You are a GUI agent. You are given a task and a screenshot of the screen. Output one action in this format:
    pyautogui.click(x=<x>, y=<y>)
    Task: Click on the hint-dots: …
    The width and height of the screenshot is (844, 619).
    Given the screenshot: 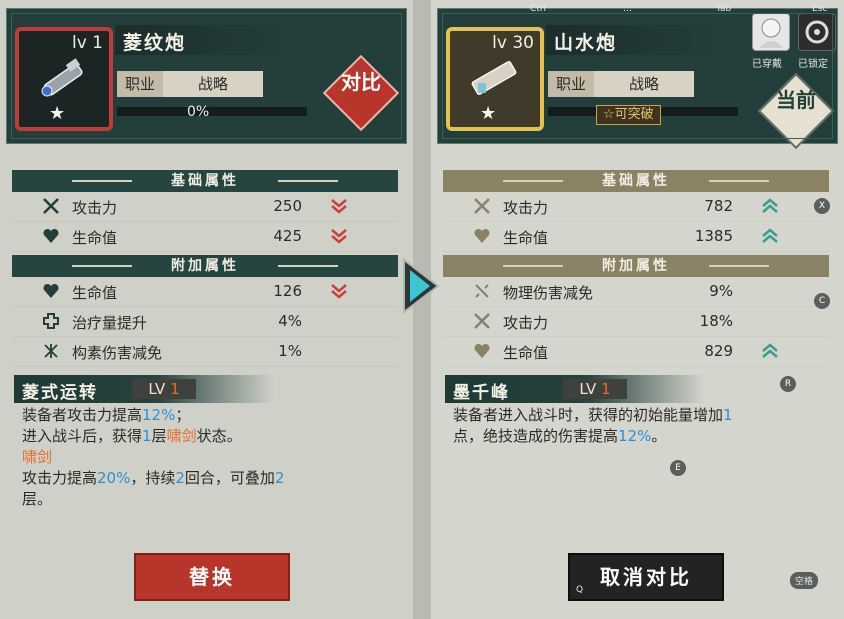 What is the action you would take?
    pyautogui.click(x=627, y=9)
    